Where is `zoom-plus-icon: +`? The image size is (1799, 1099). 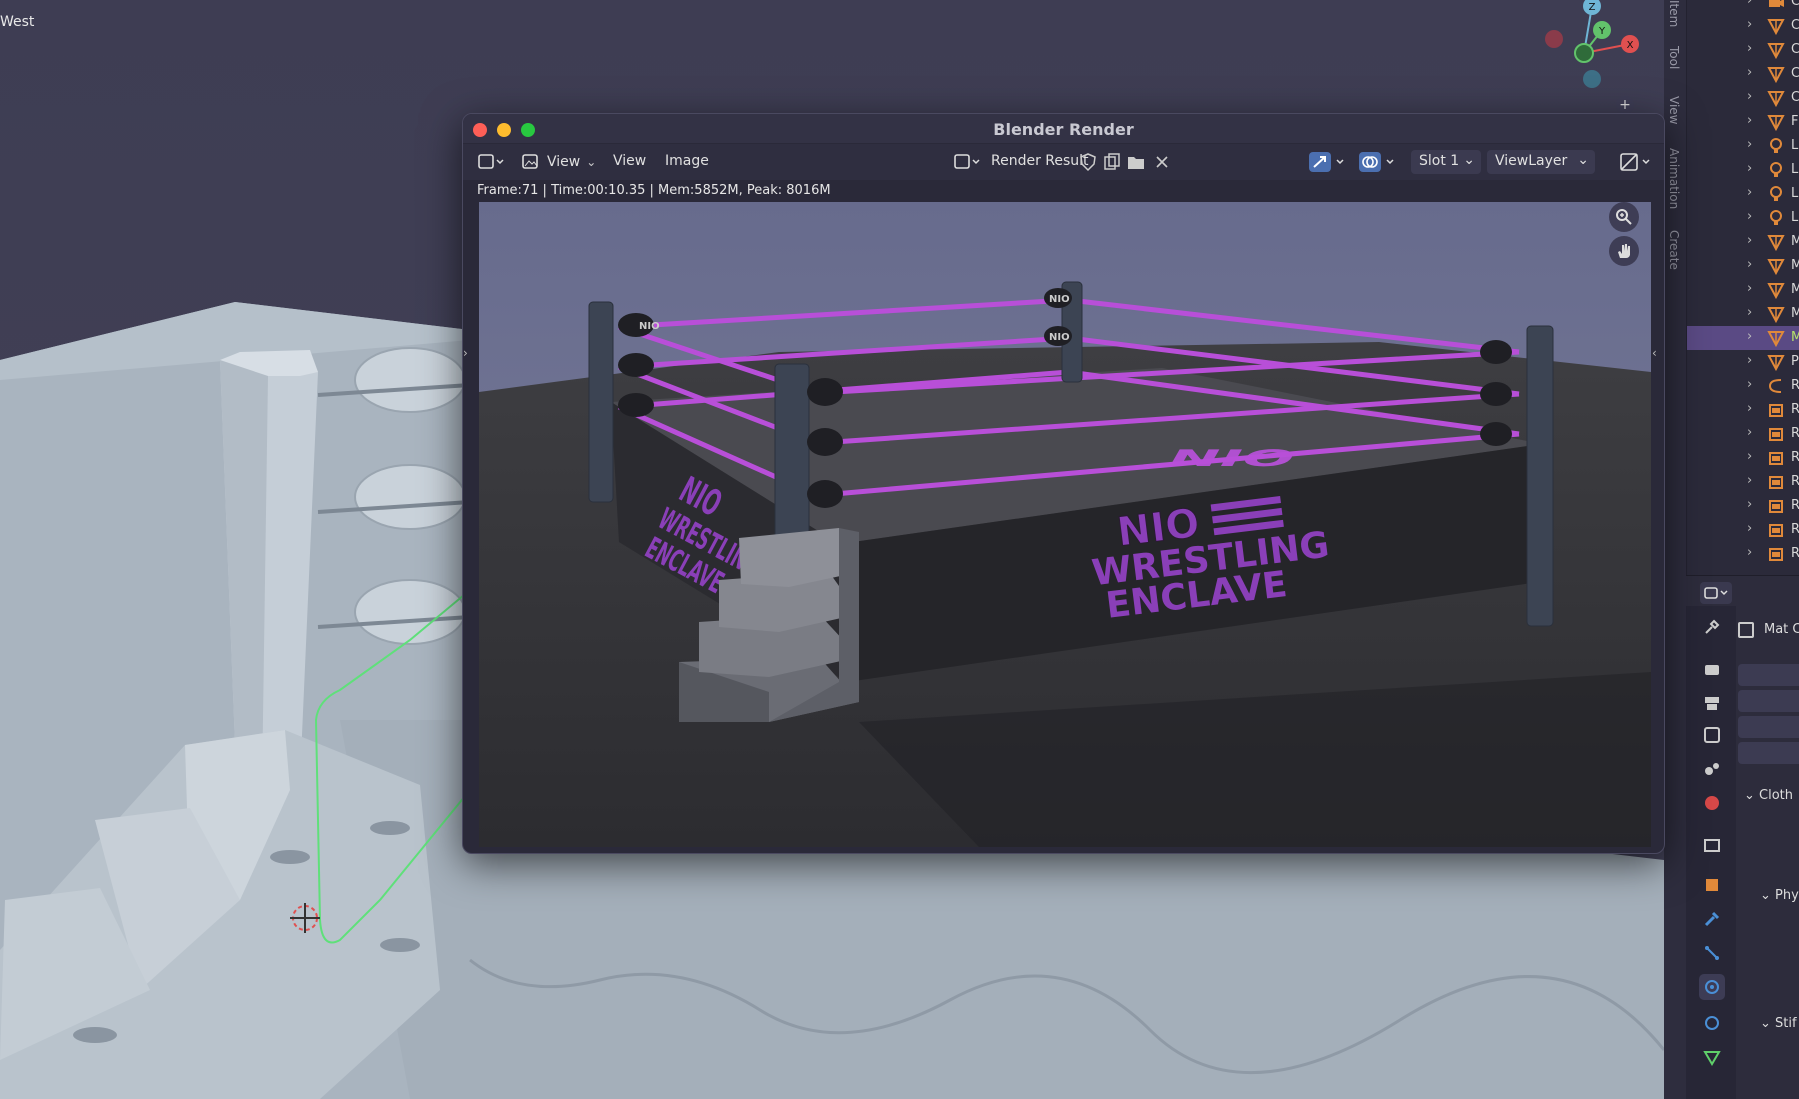
zoom-plus-icon: + is located at coordinates (1625, 105).